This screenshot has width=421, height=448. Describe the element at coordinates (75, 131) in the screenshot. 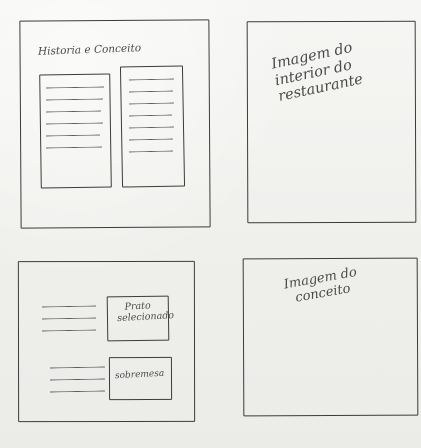

I see `historia-text-column-left` at that location.